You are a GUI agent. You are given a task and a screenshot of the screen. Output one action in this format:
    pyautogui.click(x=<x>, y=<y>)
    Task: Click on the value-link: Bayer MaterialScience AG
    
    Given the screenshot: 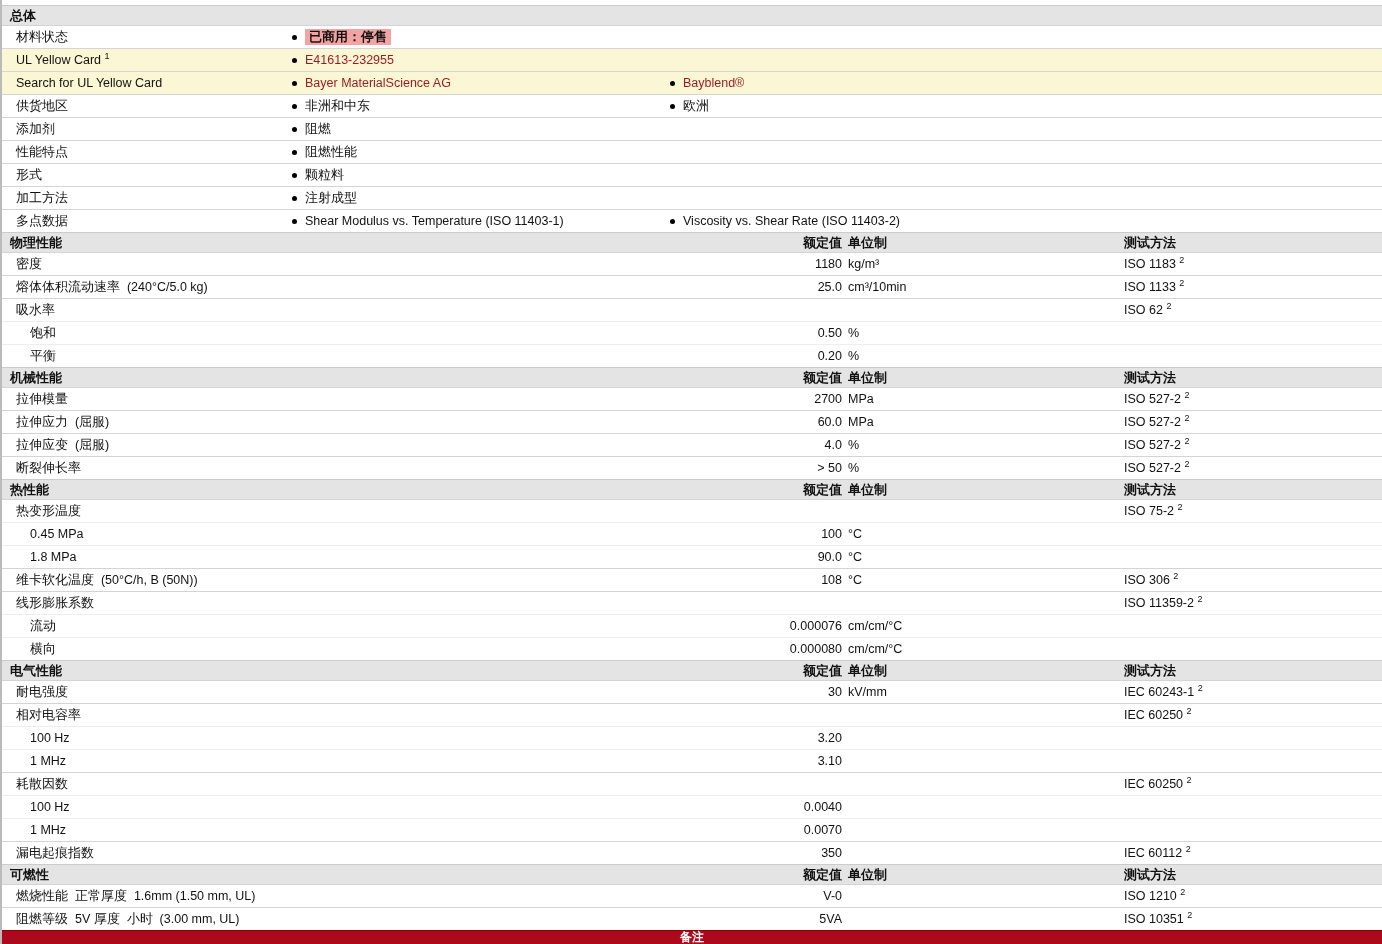 What is the action you would take?
    pyautogui.click(x=378, y=83)
    